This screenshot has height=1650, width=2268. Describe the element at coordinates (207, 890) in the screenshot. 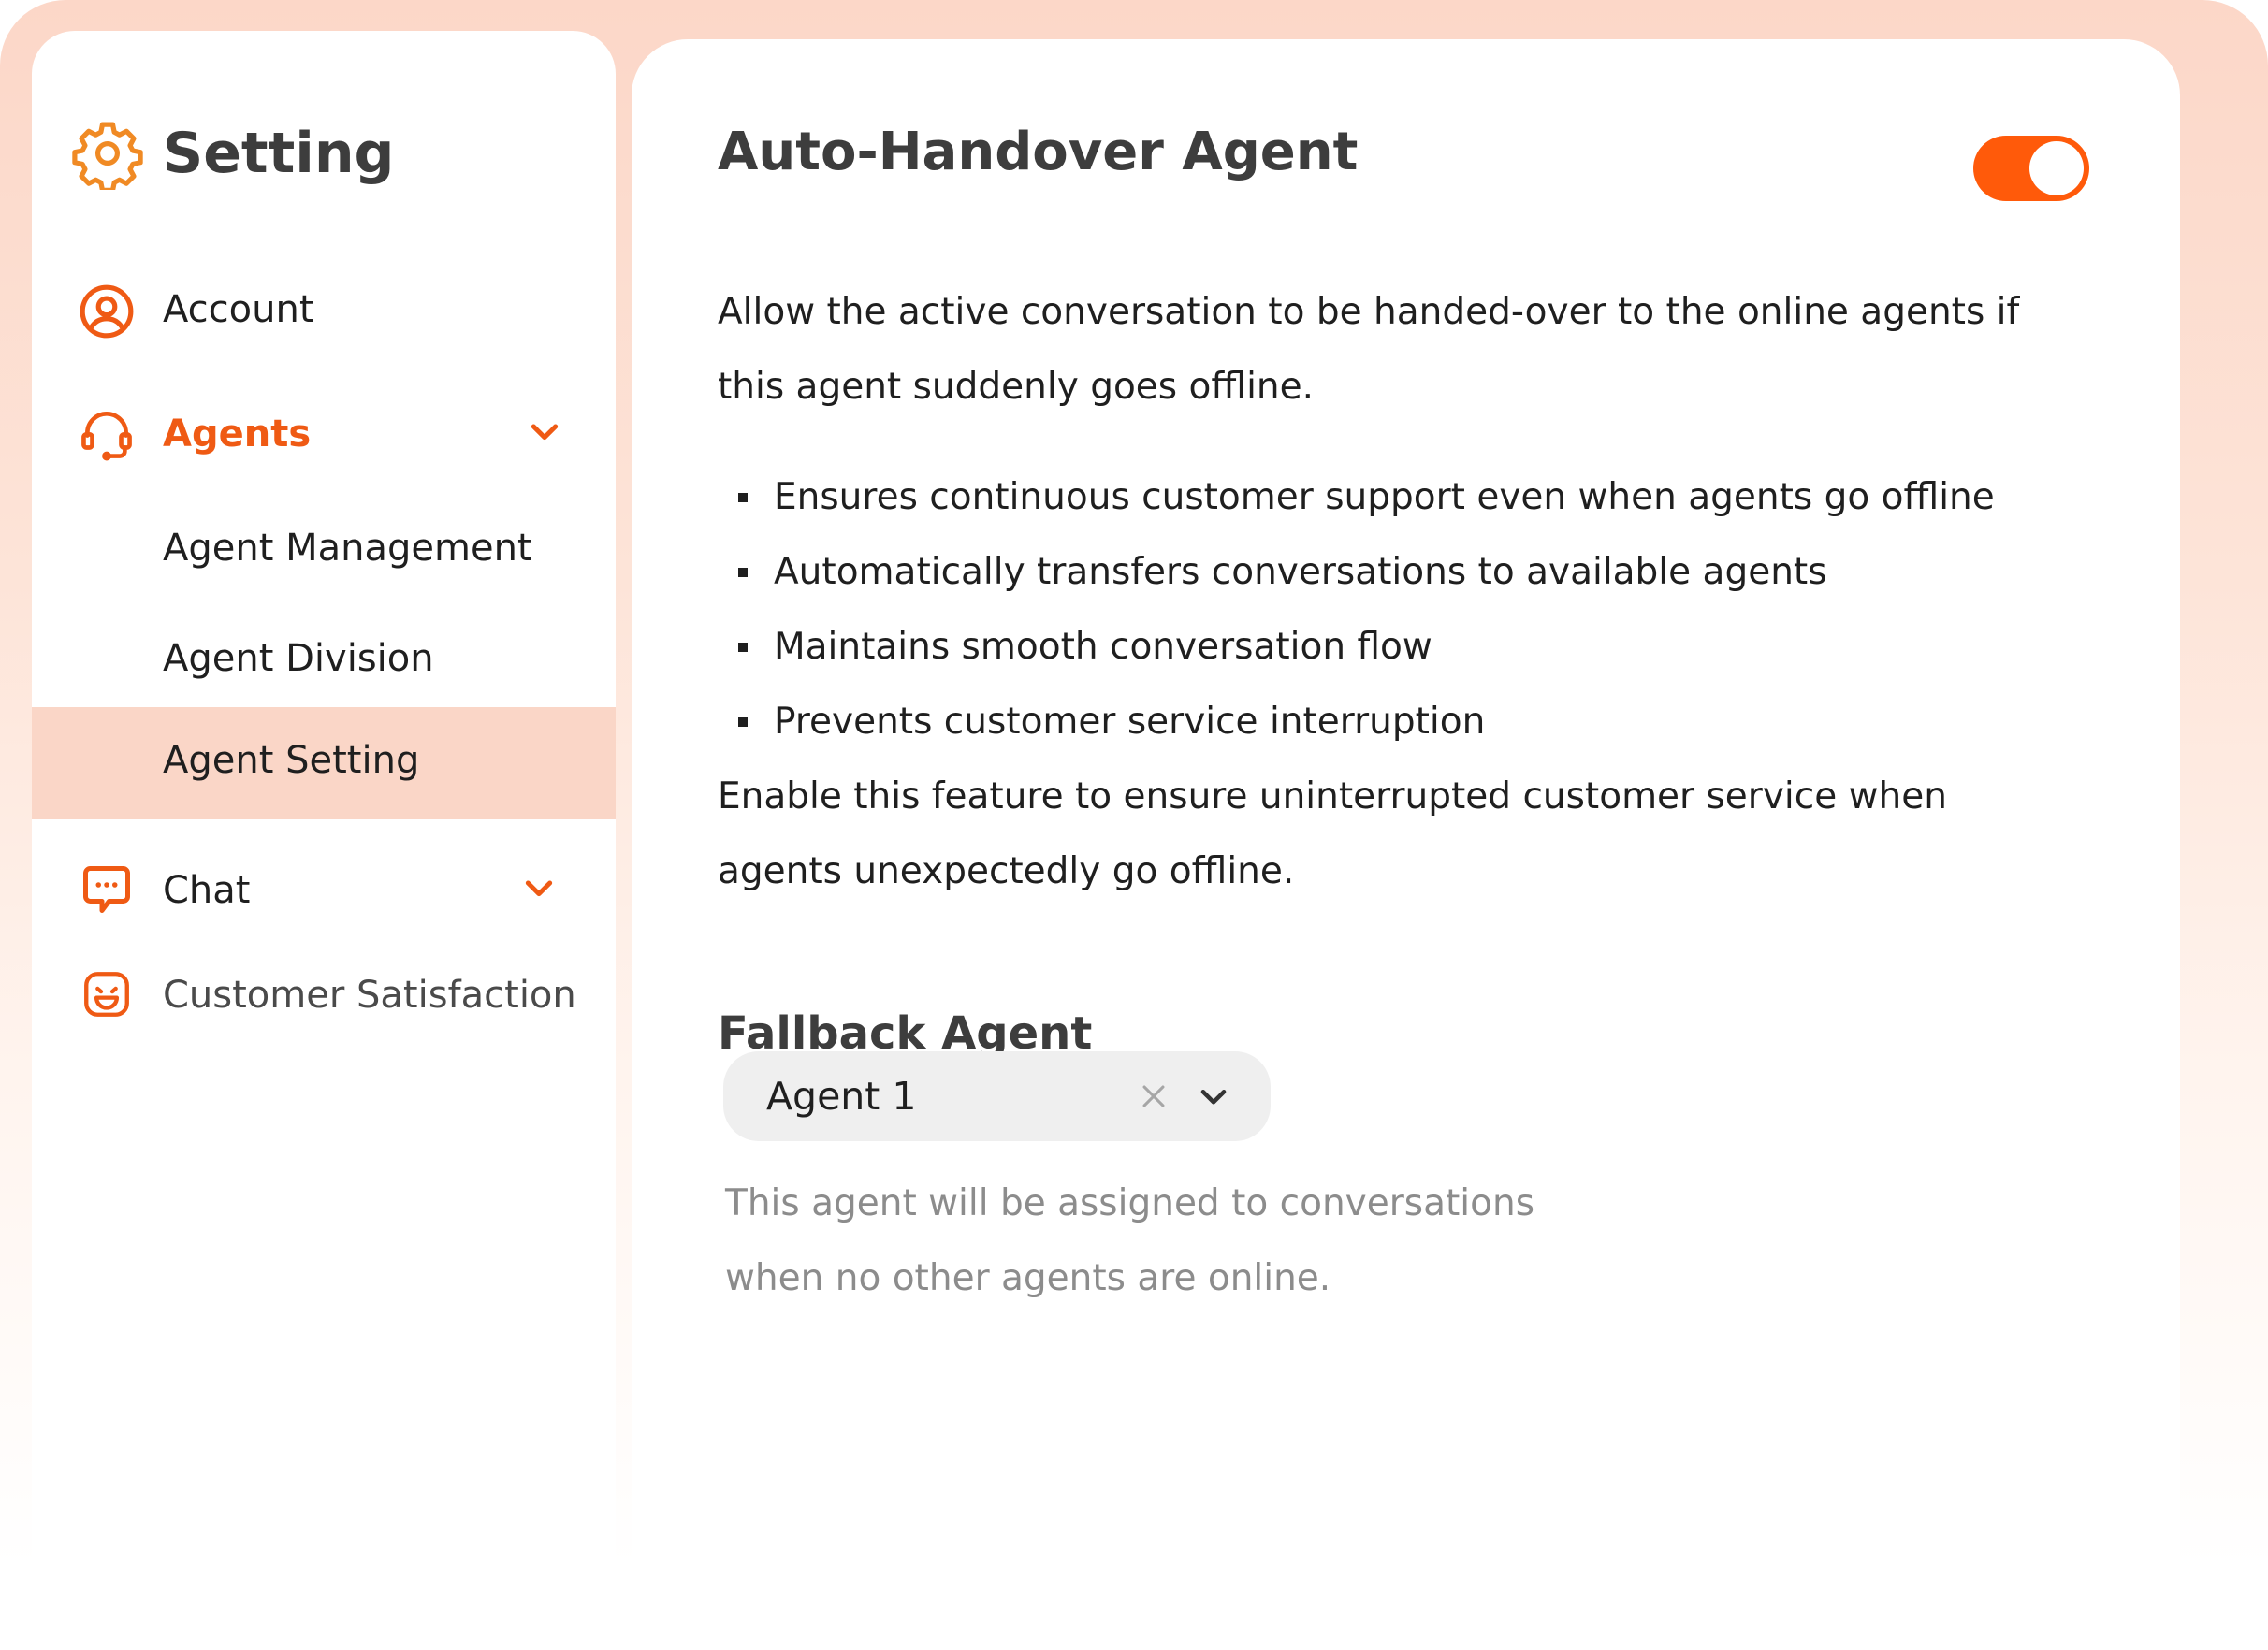

I see `sidebar-item-label: Chat` at that location.